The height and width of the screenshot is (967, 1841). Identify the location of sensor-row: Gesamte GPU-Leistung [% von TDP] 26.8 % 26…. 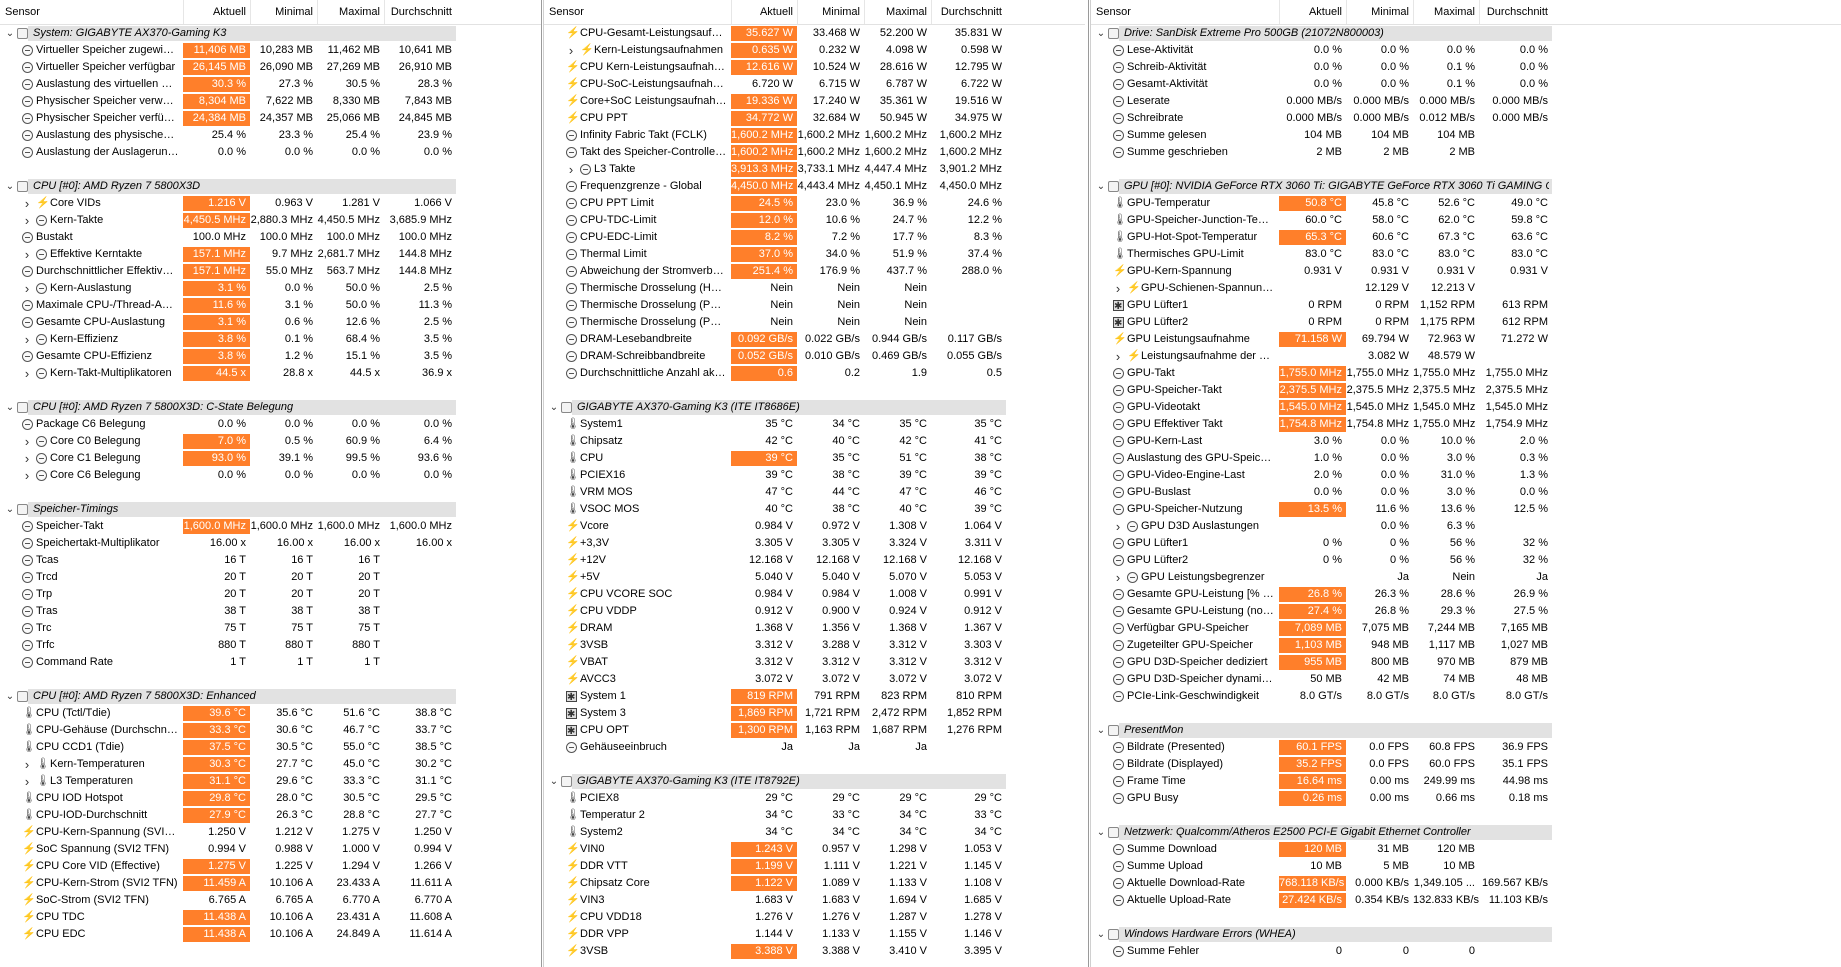
(1466, 594).